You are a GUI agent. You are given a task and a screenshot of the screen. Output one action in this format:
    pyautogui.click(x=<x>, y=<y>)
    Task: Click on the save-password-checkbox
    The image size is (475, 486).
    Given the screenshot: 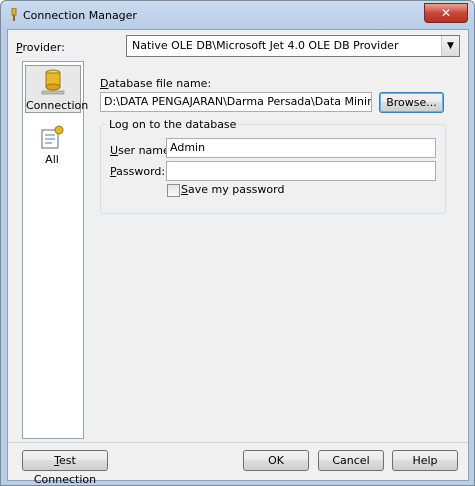 What is the action you would take?
    pyautogui.click(x=173, y=190)
    